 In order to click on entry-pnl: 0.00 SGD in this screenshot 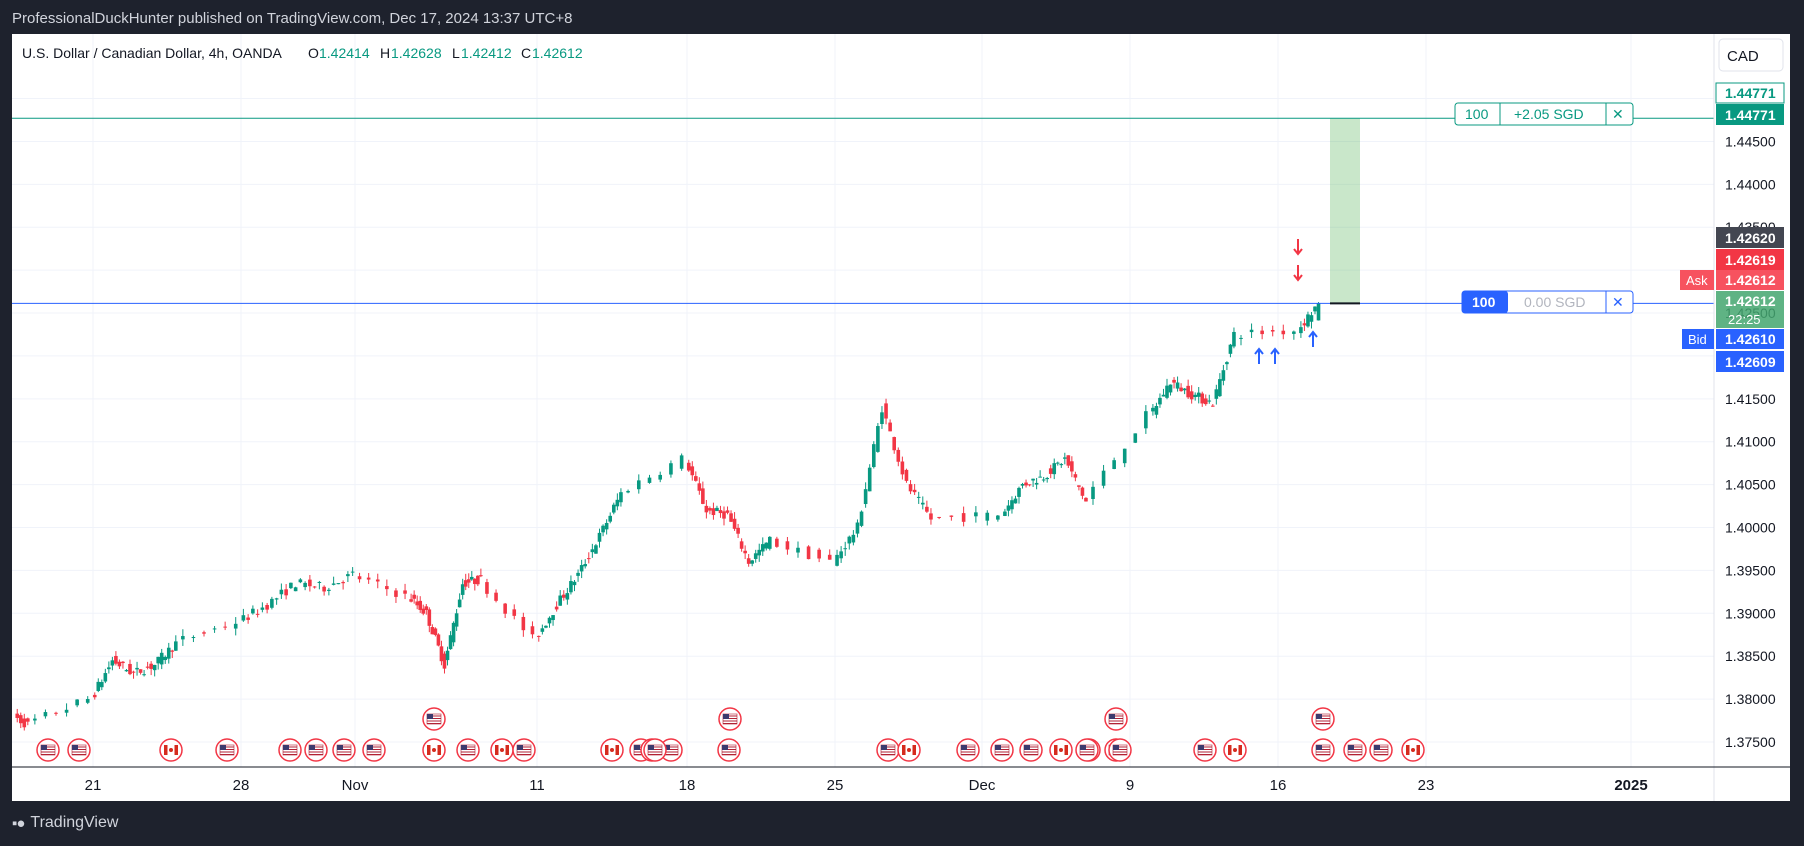, I will do `click(1554, 302)`.